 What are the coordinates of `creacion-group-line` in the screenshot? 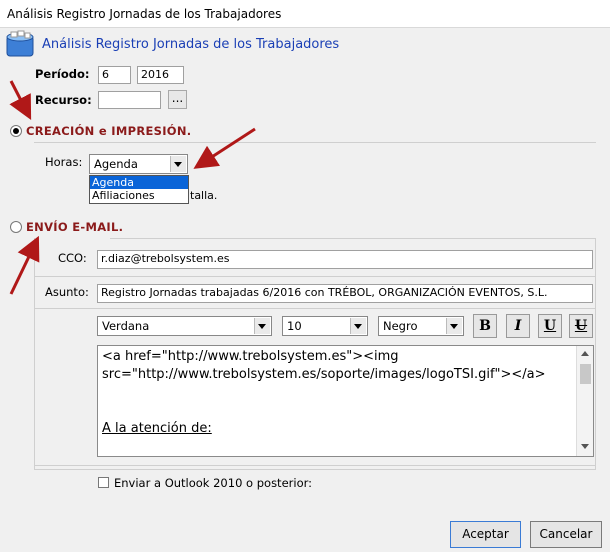 It's located at (315, 142).